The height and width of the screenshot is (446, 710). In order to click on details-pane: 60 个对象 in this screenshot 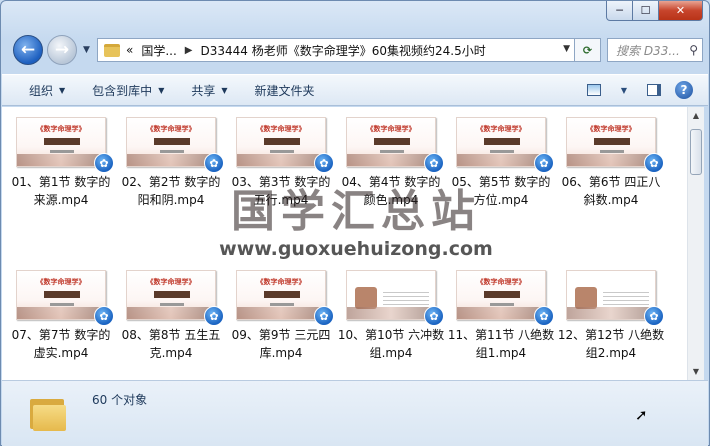, I will do `click(355, 413)`.